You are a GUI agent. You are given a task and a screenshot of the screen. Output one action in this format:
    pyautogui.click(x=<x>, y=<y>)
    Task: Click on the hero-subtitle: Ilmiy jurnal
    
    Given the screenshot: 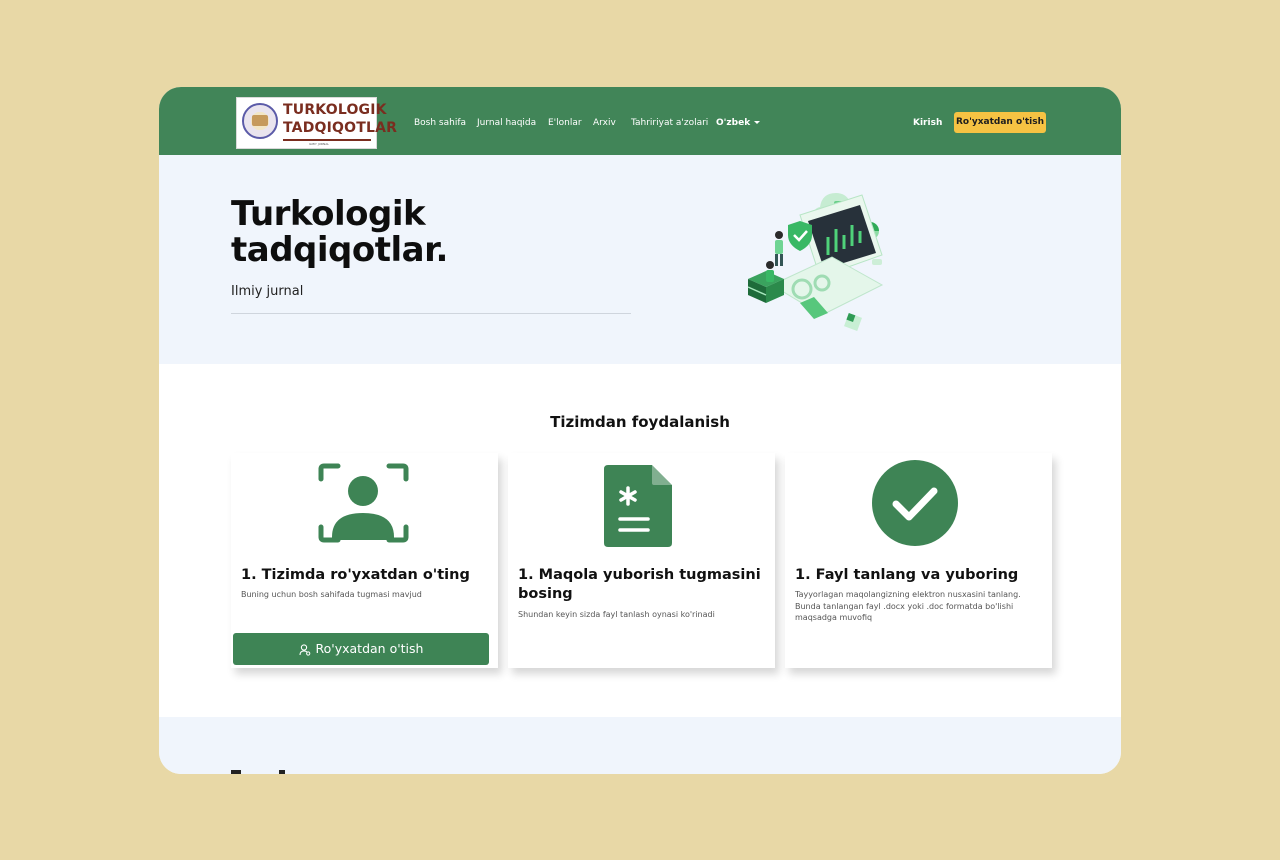 What is the action you would take?
    pyautogui.click(x=267, y=291)
    